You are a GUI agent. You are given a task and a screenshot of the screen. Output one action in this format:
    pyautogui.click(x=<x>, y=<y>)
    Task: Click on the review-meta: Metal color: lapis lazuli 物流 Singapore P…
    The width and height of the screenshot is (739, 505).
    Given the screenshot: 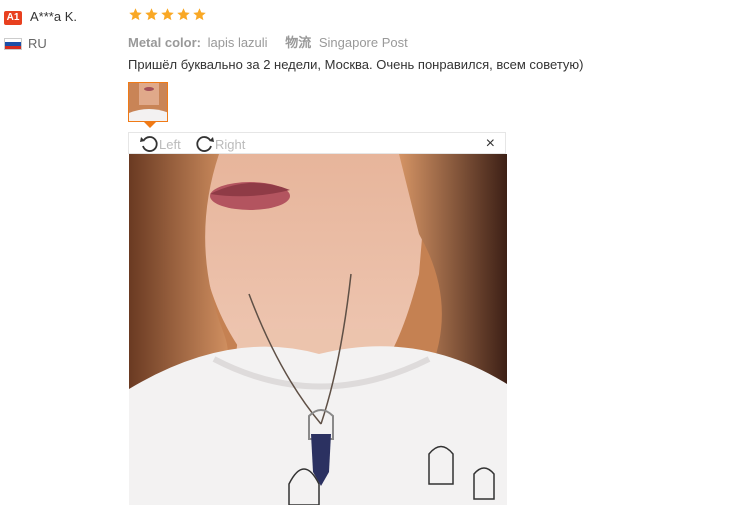 What is the action you would take?
    pyautogui.click(x=268, y=41)
    